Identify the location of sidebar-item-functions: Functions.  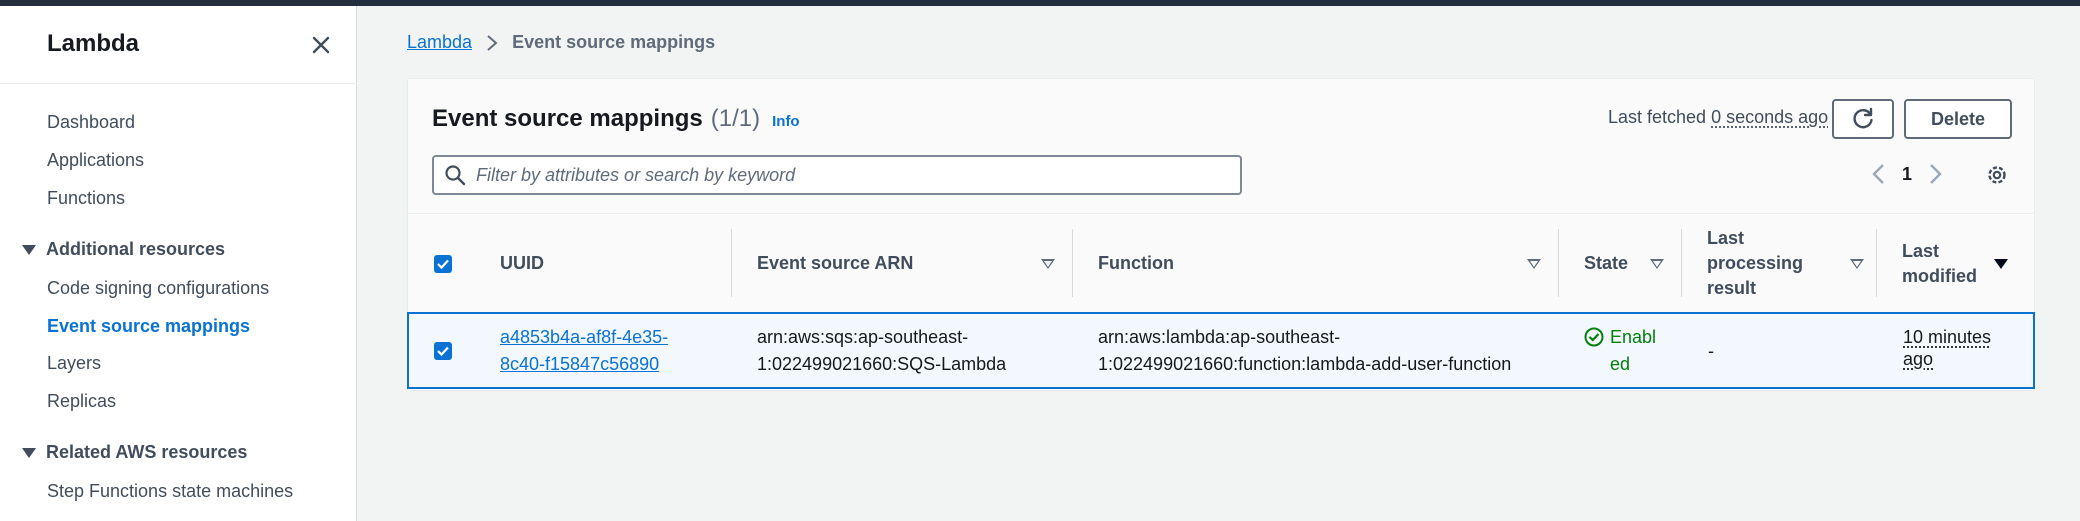
(86, 198).